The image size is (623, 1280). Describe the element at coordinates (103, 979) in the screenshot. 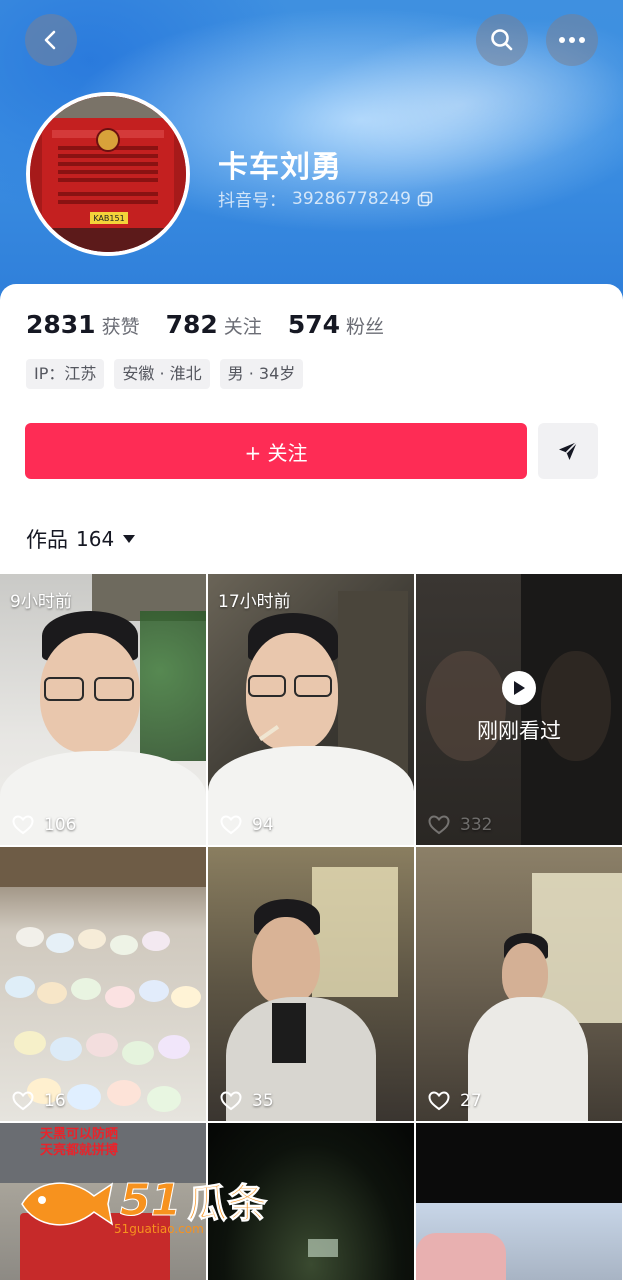

I see `cups-image` at that location.